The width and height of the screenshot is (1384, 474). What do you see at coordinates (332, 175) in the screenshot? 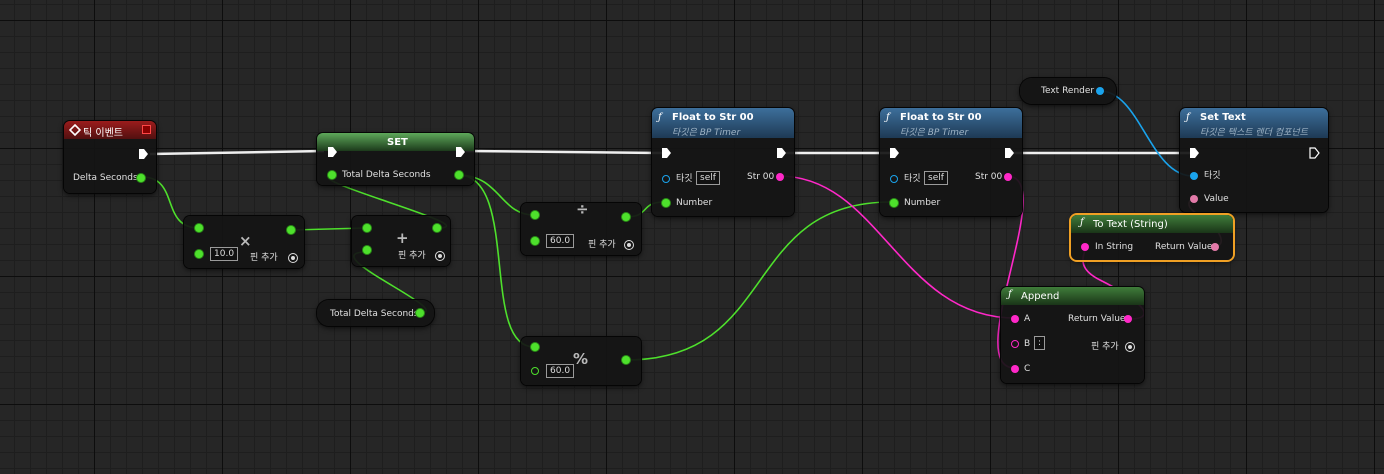
I see `value-in-pin` at bounding box center [332, 175].